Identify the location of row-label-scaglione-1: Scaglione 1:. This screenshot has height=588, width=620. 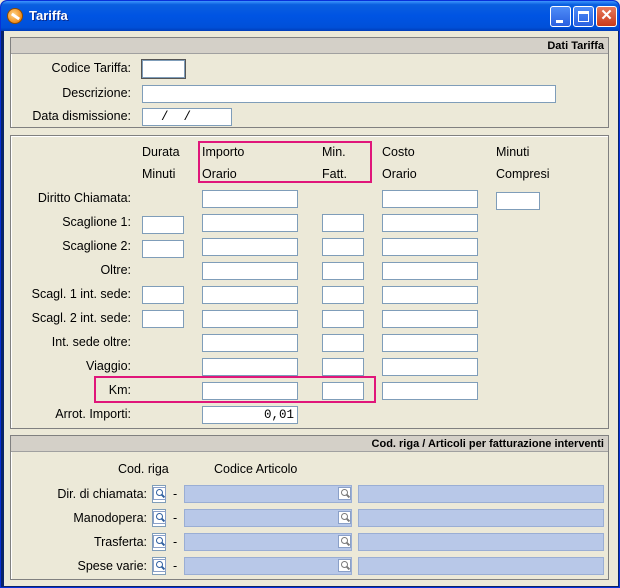
(96, 222).